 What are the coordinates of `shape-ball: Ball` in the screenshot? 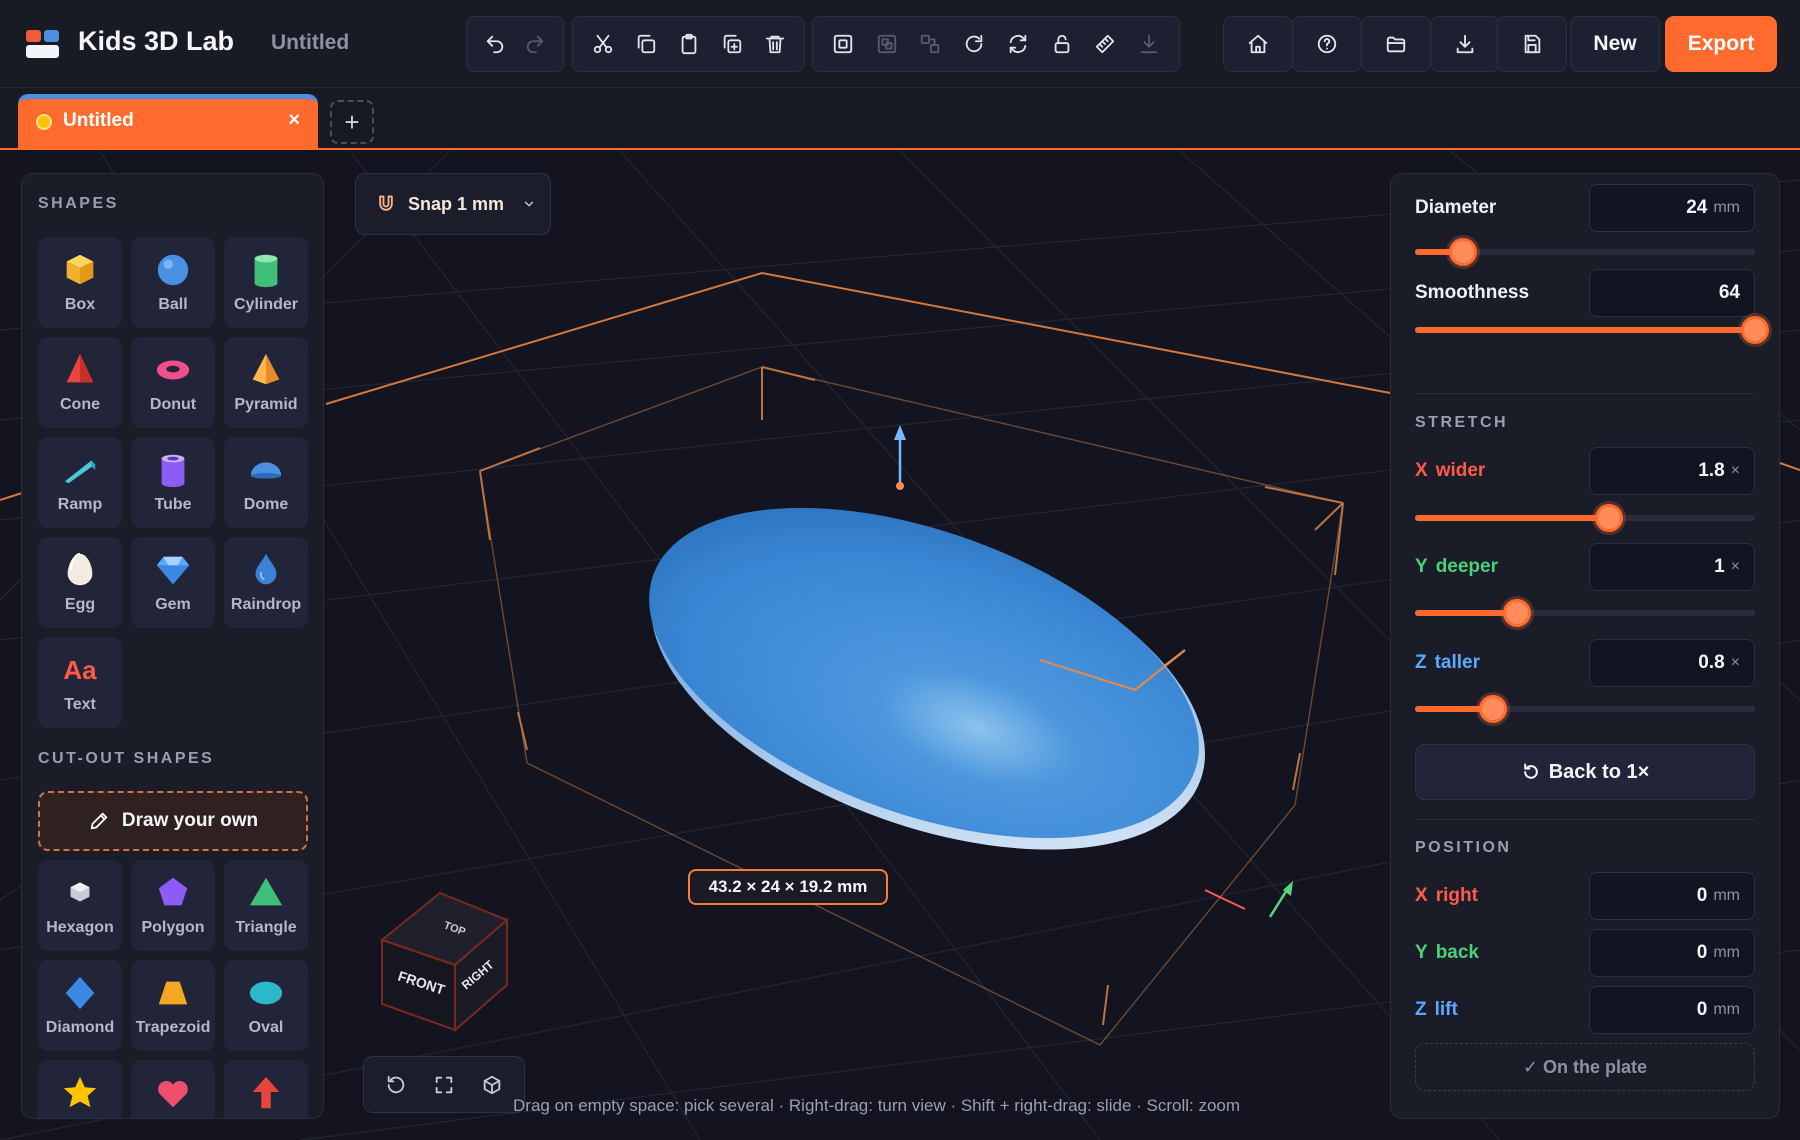 It's located at (173, 282).